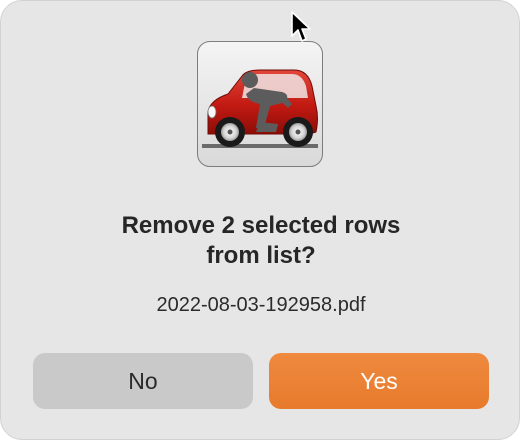 This screenshot has width=520, height=440. I want to click on mouse-pointer-icon, so click(301, 26).